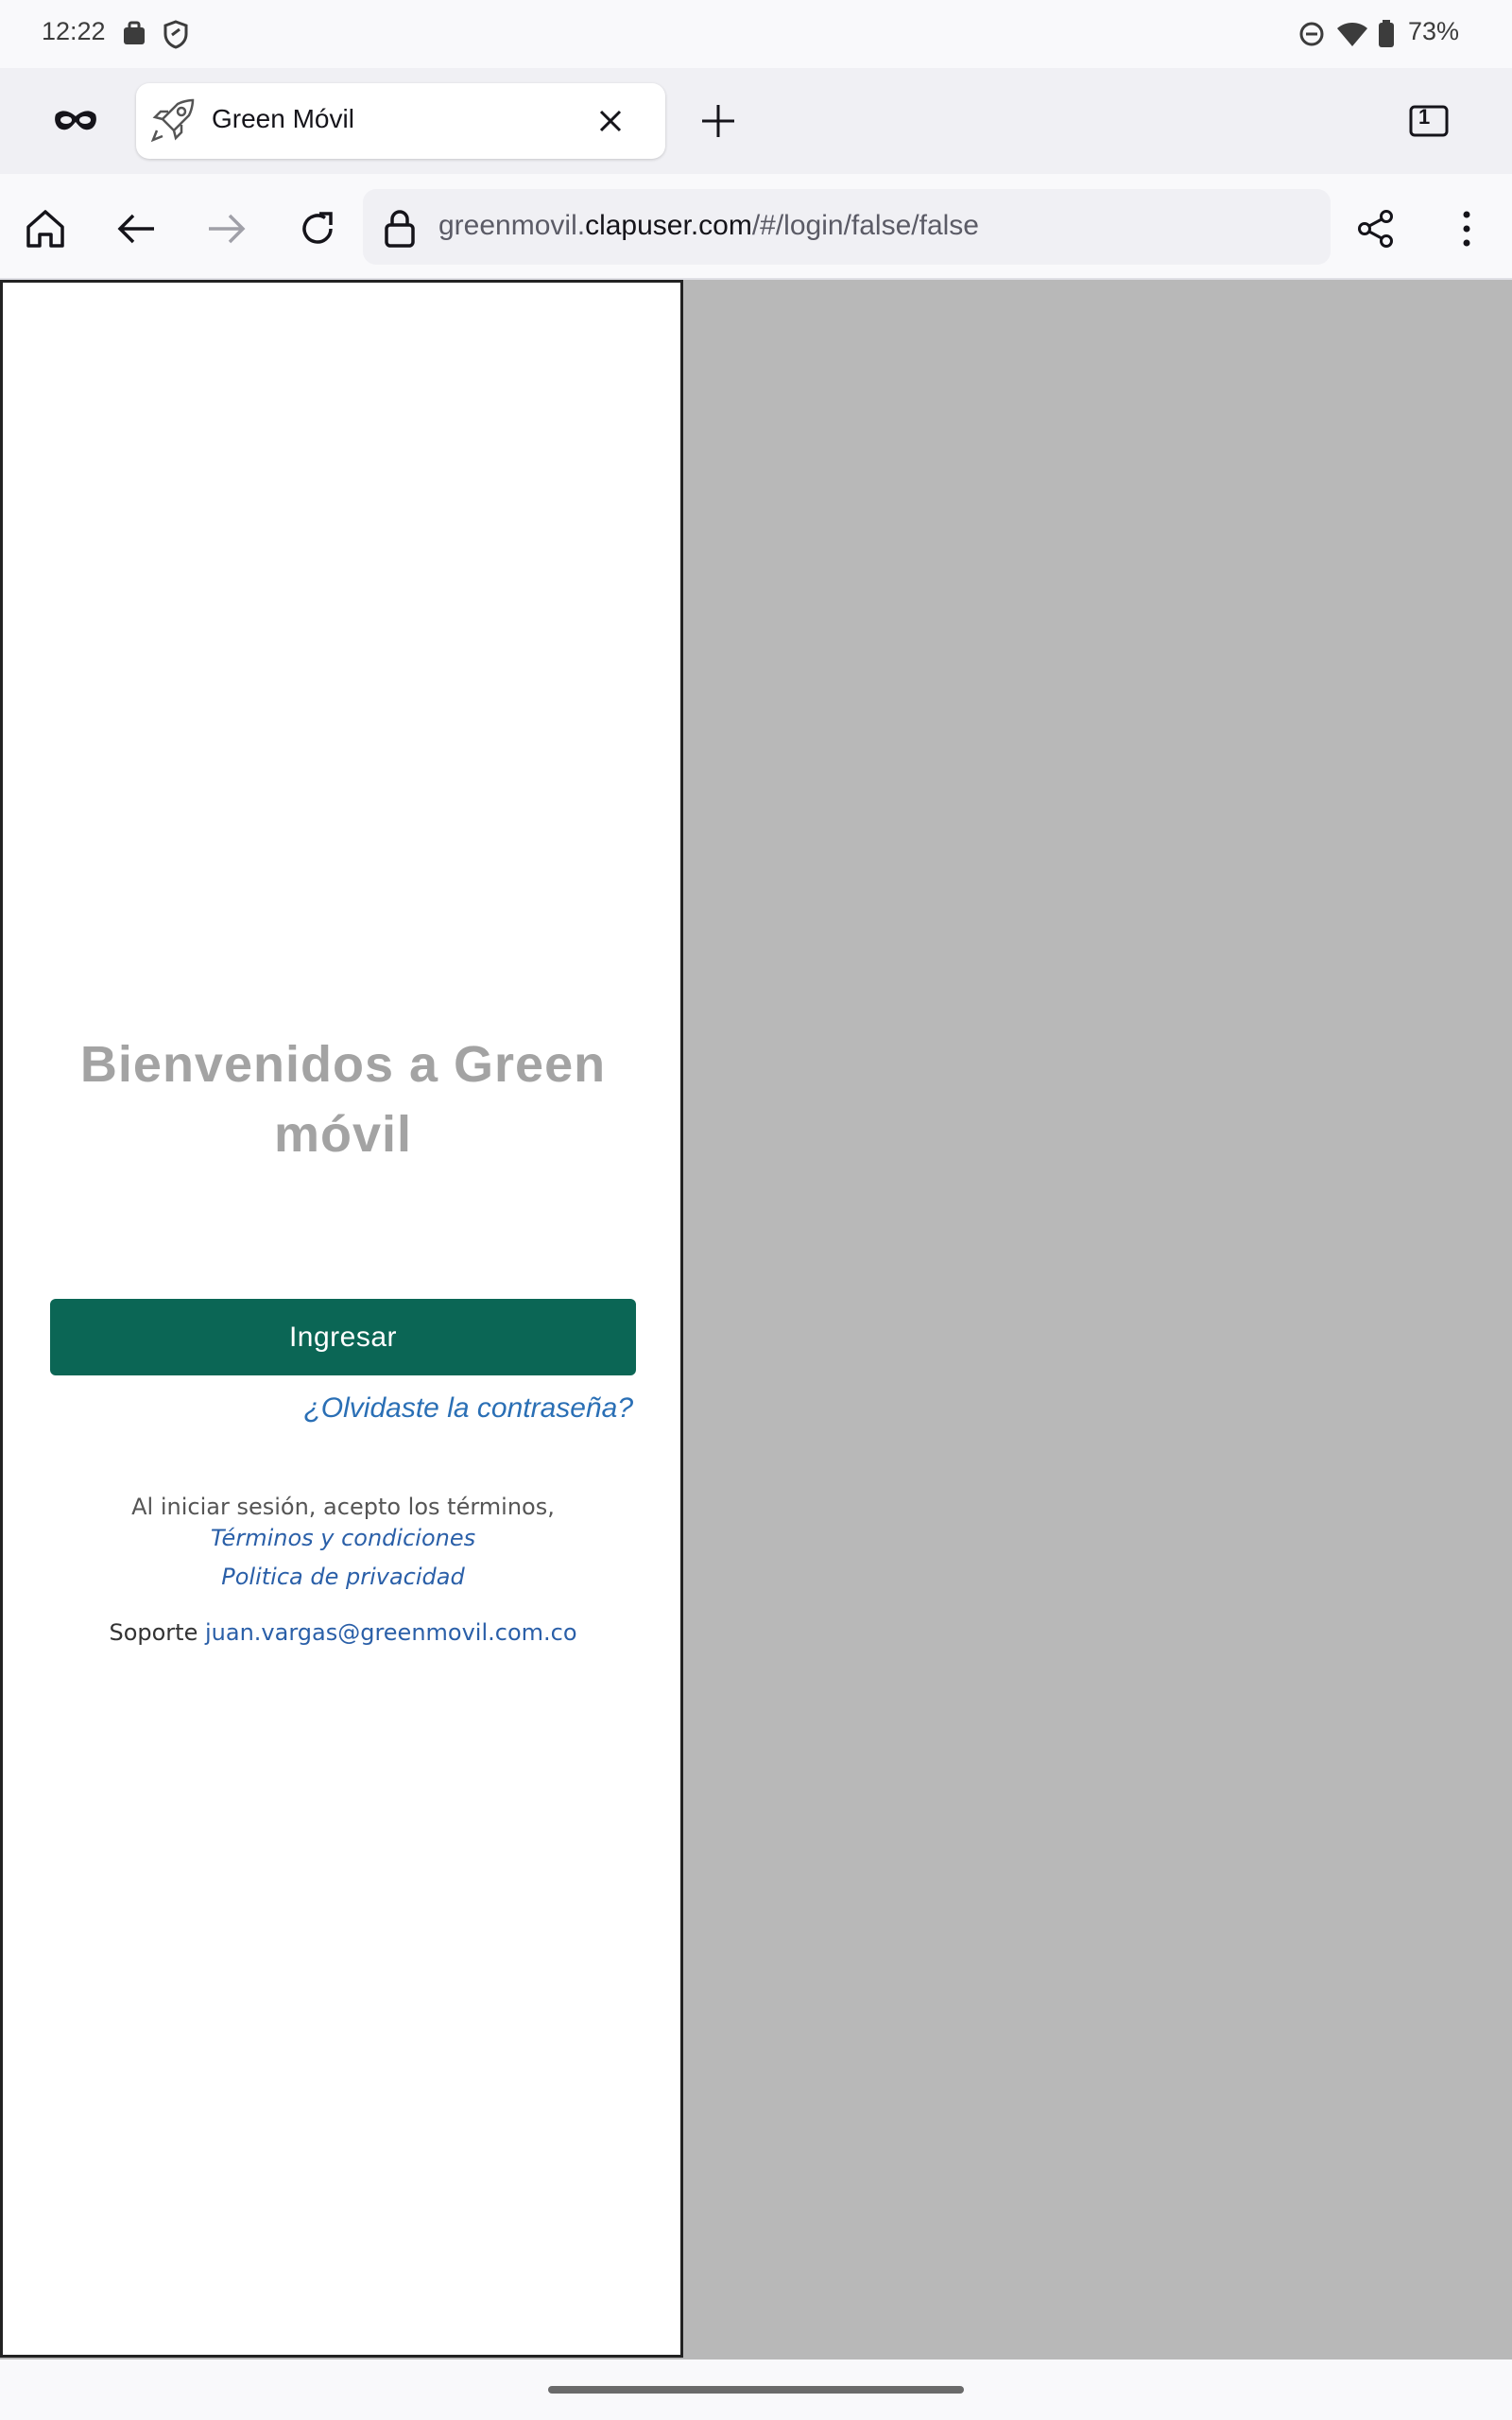  Describe the element at coordinates (343, 1337) in the screenshot. I see `login-button: Ingresar` at that location.